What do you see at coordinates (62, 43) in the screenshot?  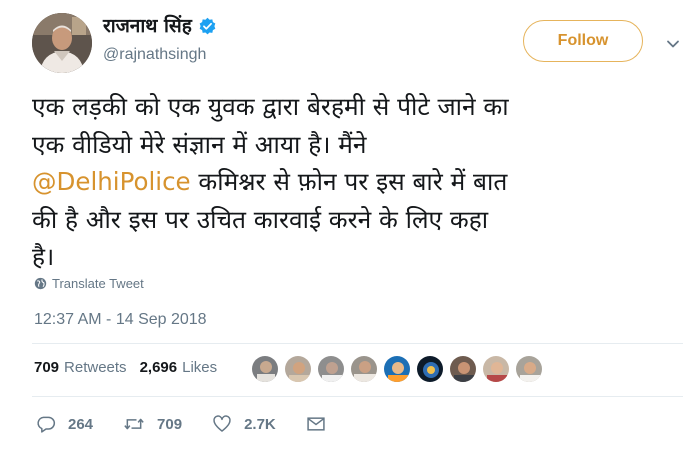 I see `avatar` at bounding box center [62, 43].